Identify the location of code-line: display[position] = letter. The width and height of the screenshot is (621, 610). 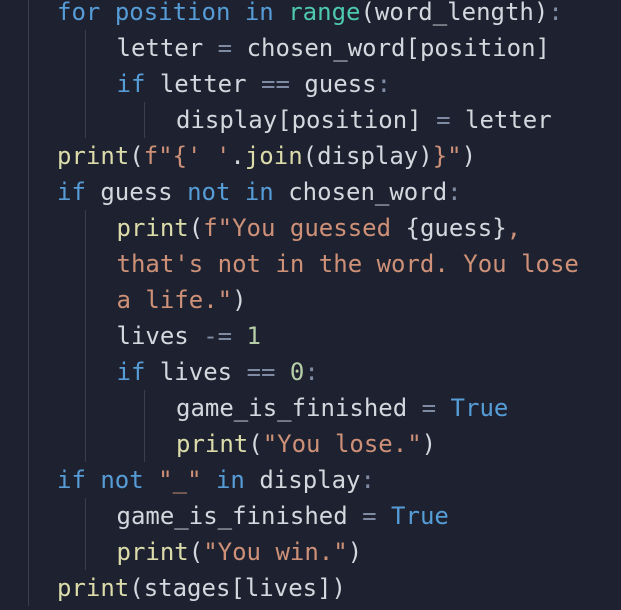
(364, 120).